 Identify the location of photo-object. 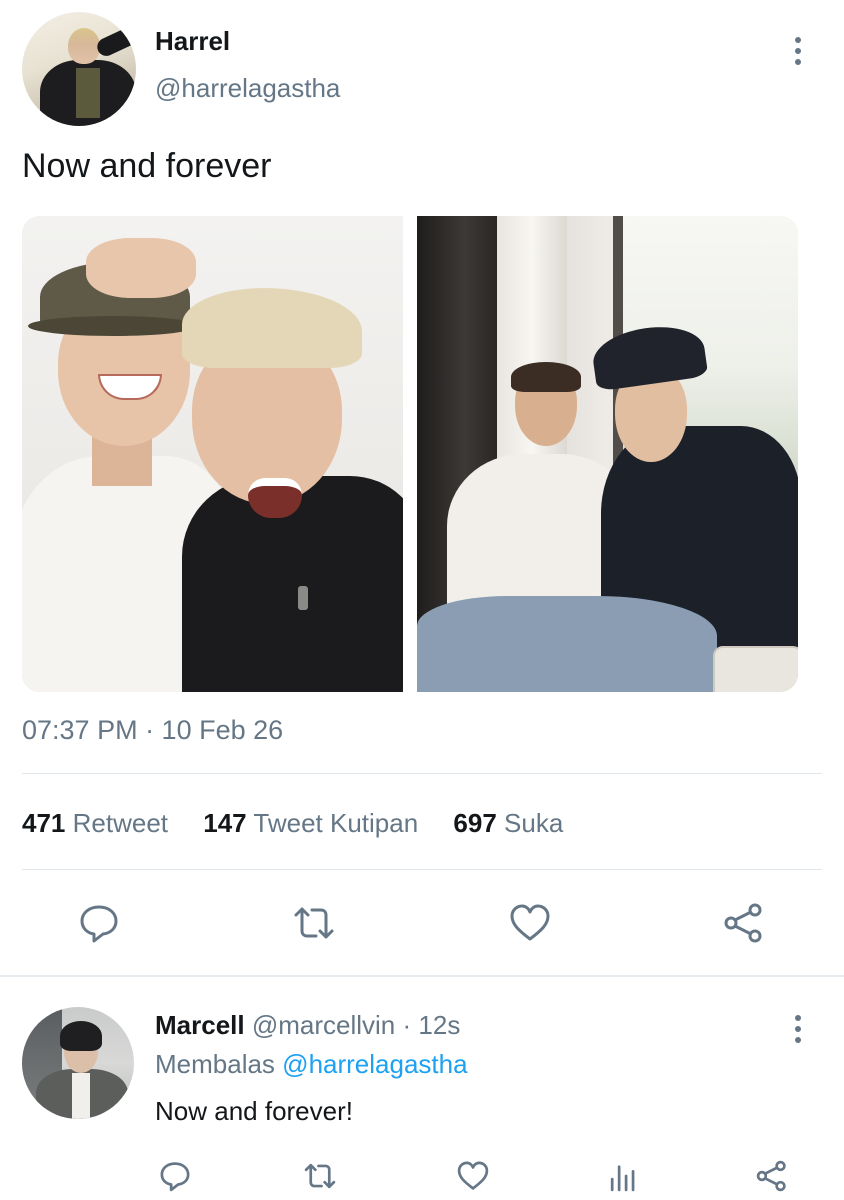
(755, 669).